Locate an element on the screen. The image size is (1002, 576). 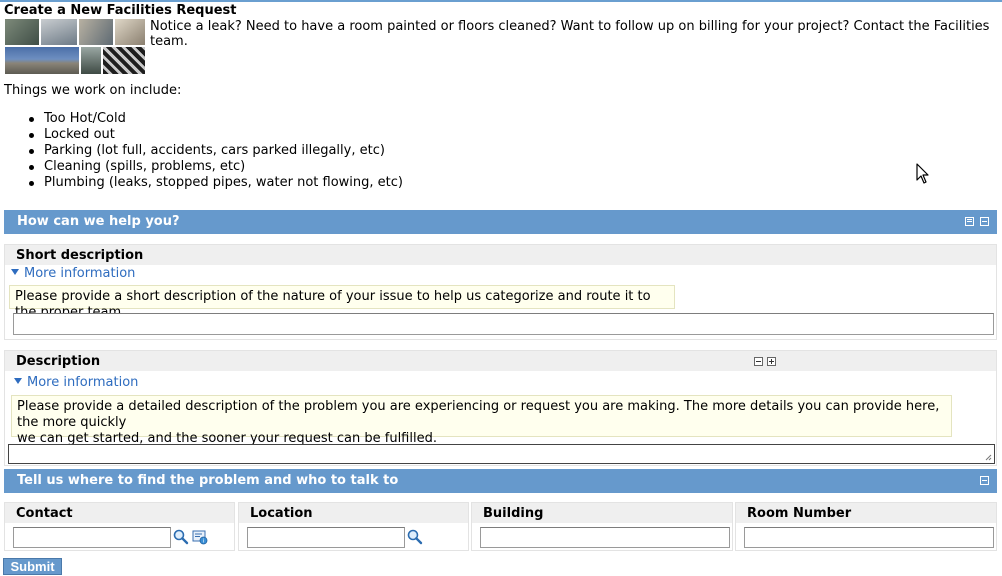
list-item: Cleaning (spills, problems, etc) is located at coordinates (216, 167).